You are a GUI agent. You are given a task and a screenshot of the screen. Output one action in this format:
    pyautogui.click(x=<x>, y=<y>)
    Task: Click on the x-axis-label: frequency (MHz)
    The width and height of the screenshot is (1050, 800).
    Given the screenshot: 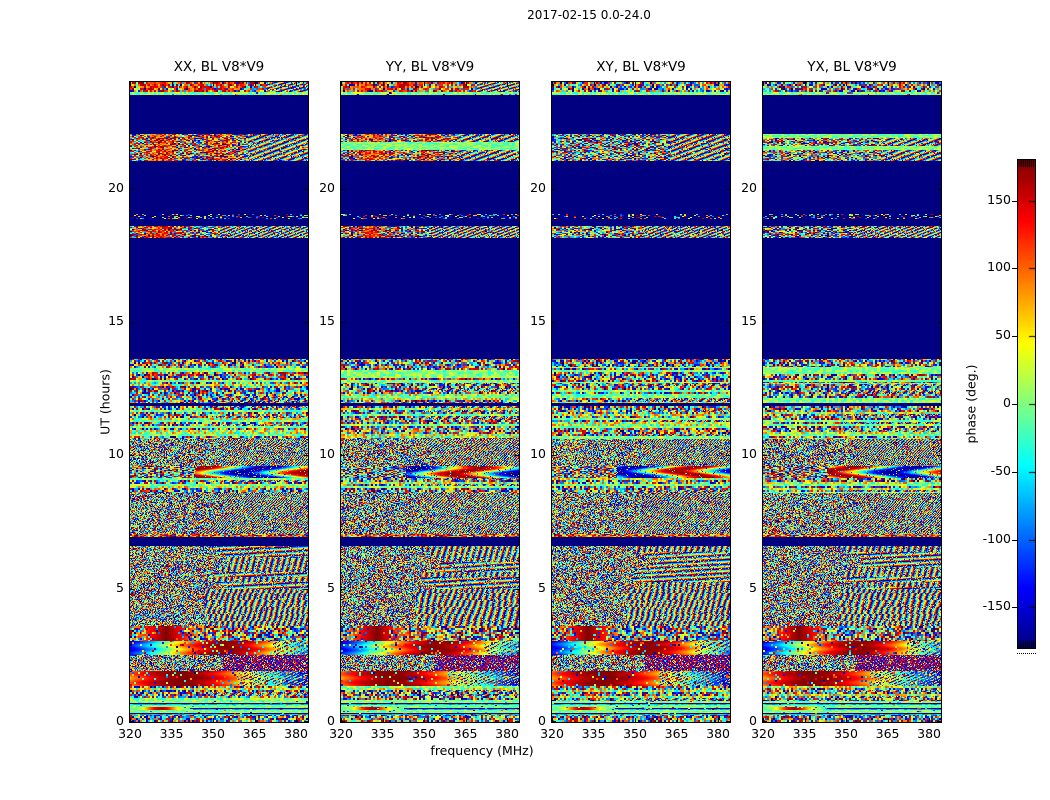 What is the action you would take?
    pyautogui.click(x=482, y=750)
    